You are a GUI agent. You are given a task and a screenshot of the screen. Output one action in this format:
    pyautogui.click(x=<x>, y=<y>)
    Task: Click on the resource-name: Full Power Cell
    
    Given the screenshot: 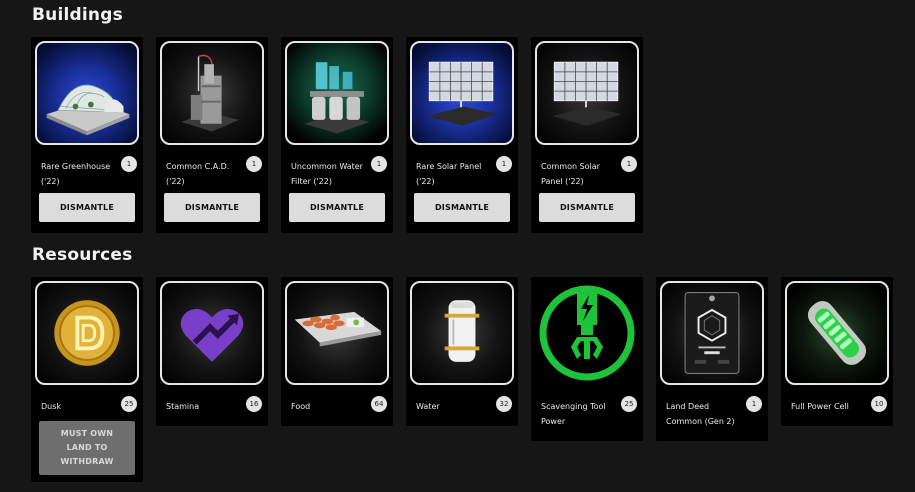 What is the action you would take?
    pyautogui.click(x=820, y=406)
    